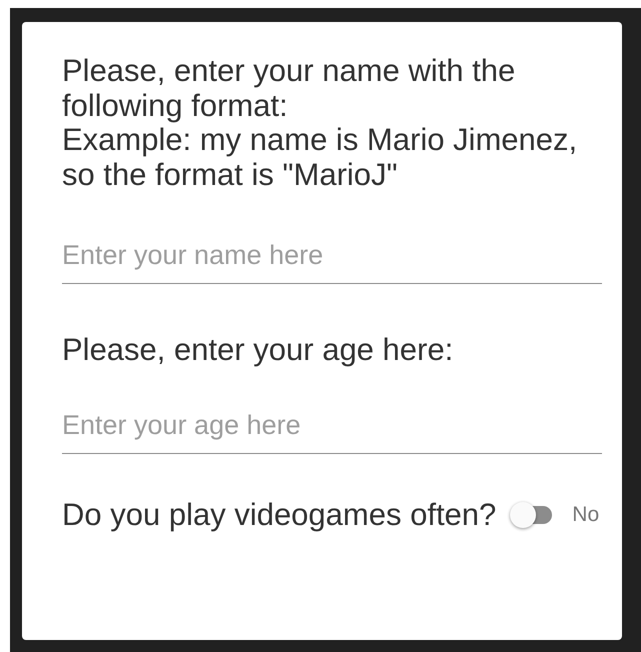  Describe the element at coordinates (320, 157) in the screenshot. I see `instruction-text: Example: my name is Mario Jimenez, so the format is "MarioJ"` at that location.